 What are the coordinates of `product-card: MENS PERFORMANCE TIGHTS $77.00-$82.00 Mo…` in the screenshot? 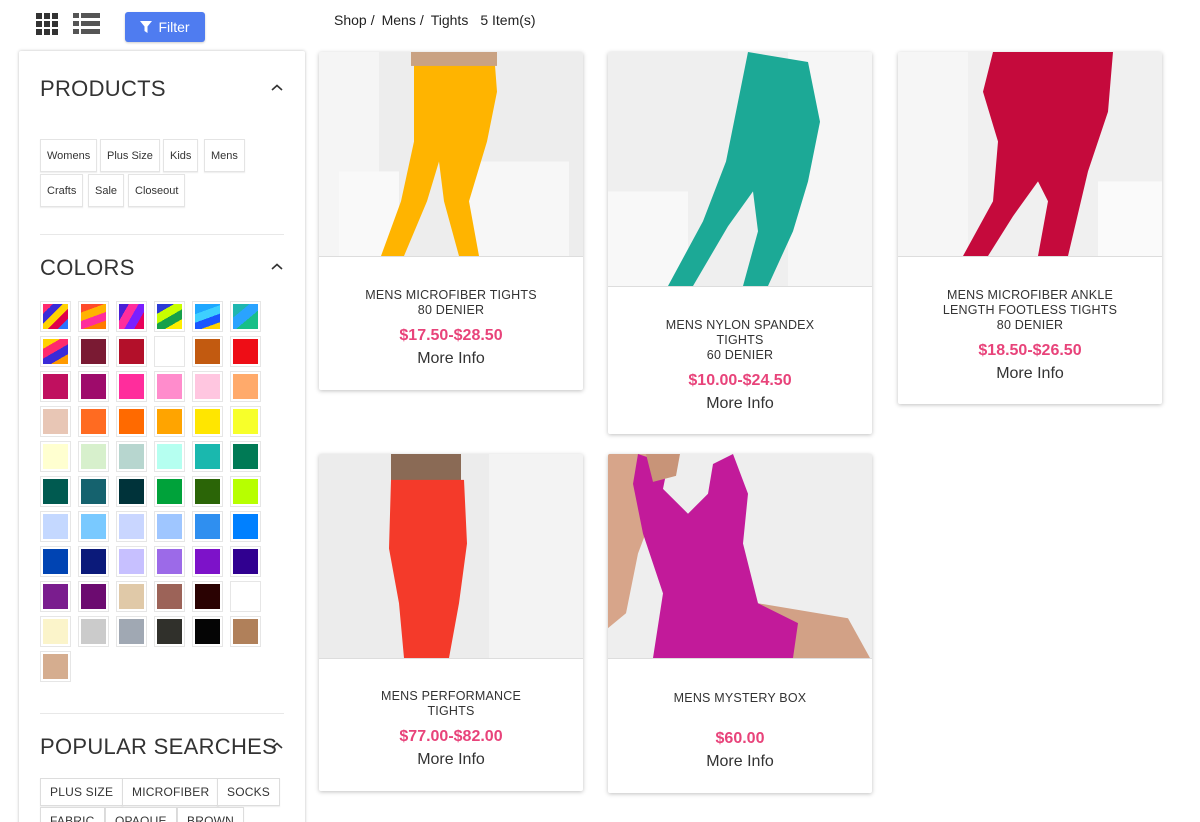 It's located at (451, 622).